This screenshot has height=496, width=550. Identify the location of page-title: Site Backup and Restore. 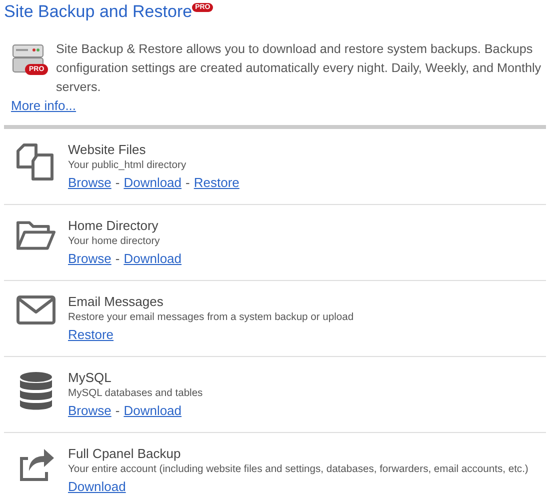
(98, 12).